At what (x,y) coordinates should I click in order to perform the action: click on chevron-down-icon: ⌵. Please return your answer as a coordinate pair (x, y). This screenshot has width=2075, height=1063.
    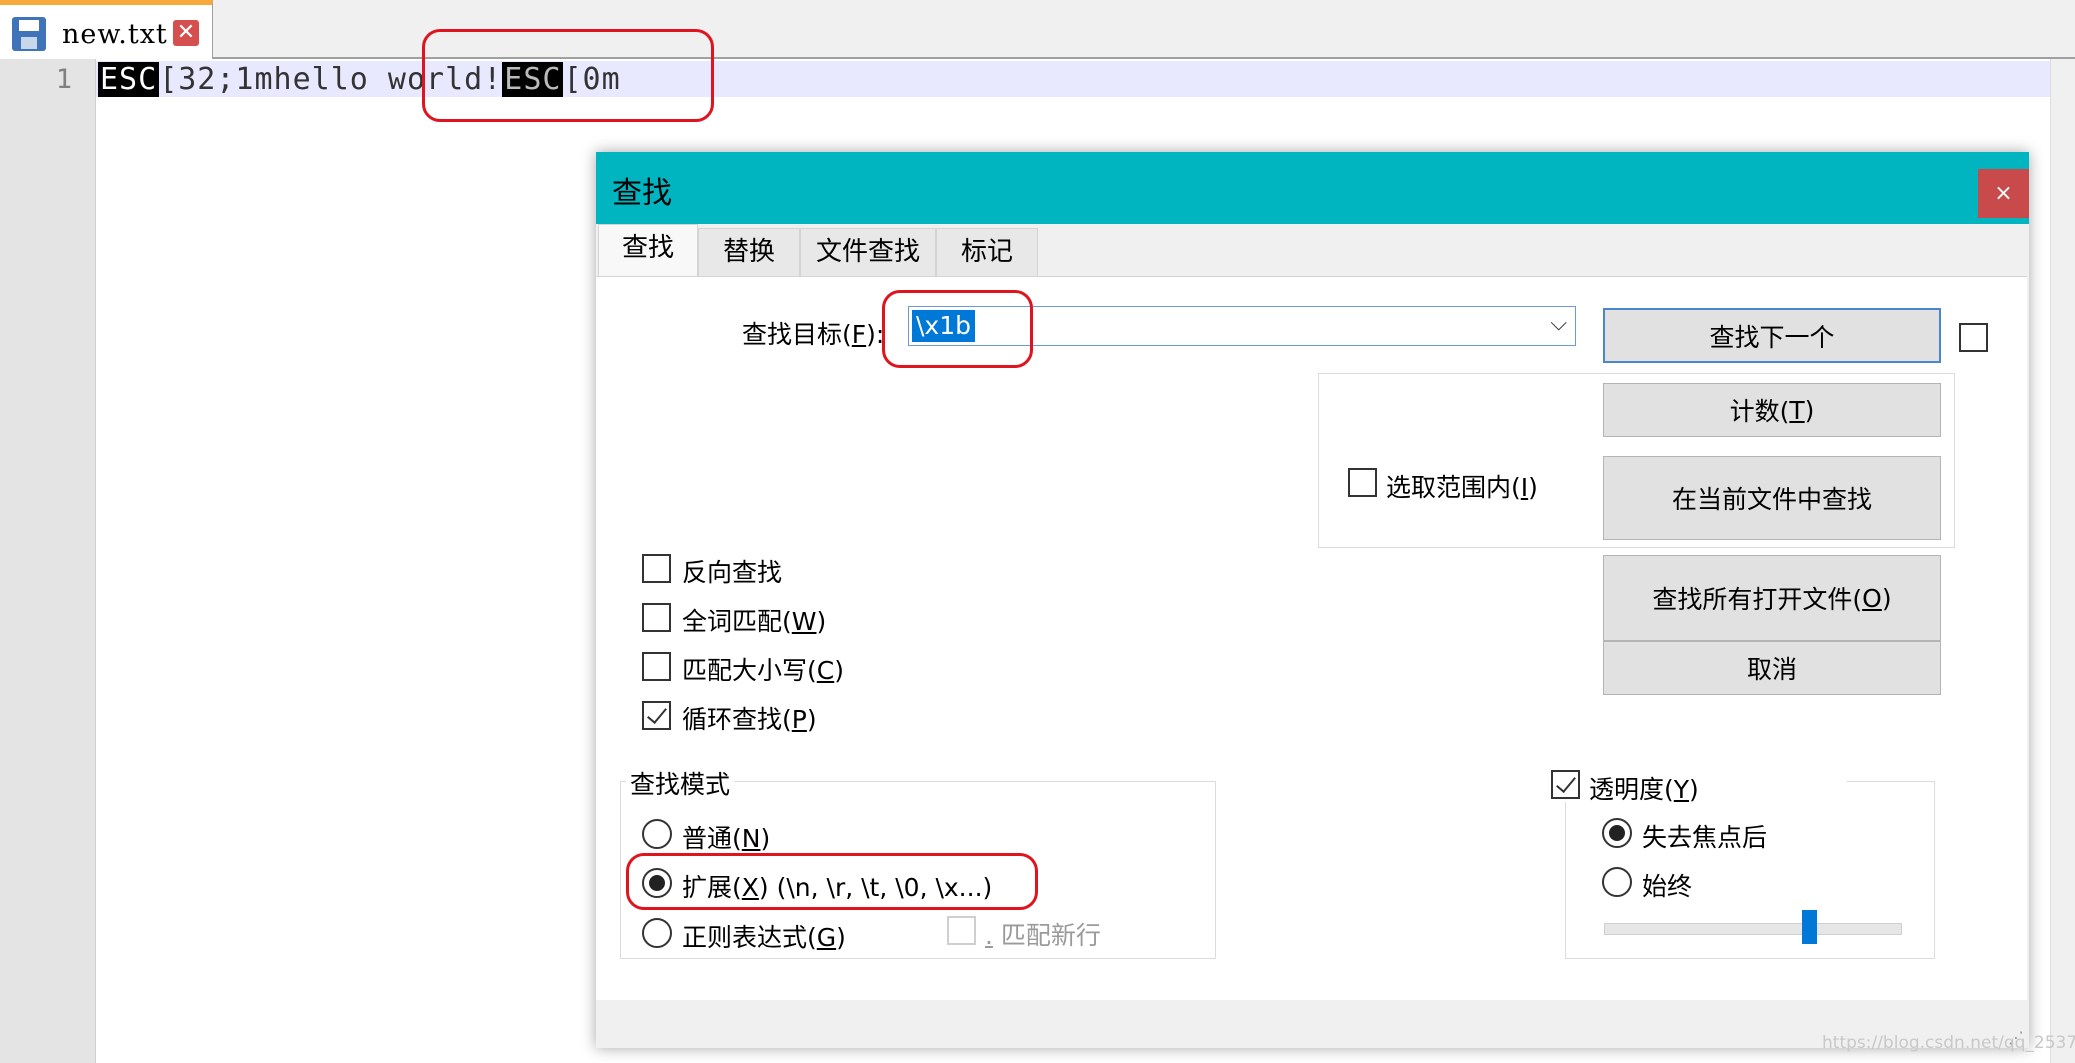
    Looking at the image, I should click on (1558, 323).